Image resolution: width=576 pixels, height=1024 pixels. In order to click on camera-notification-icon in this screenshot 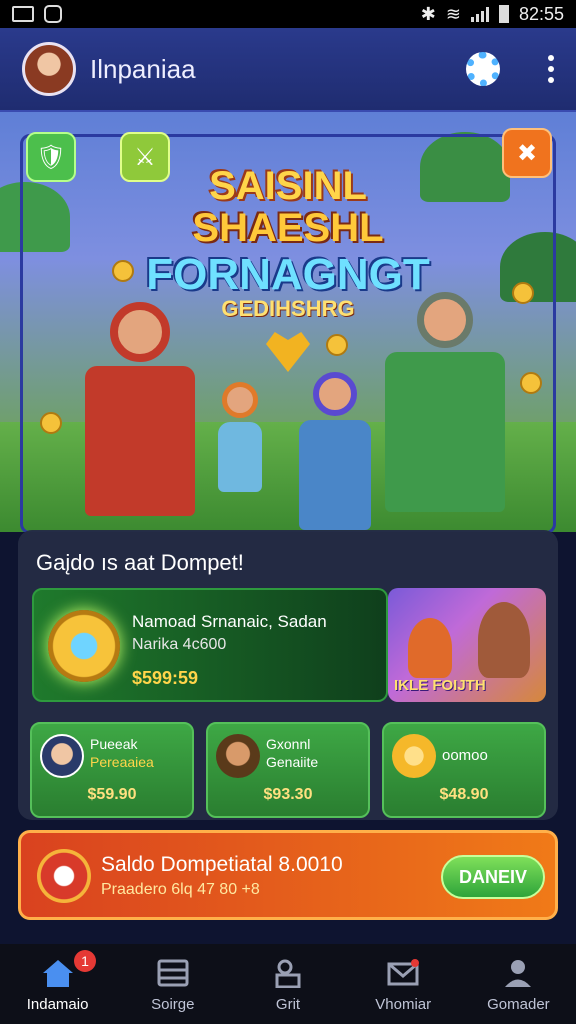, I will do `click(53, 14)`.